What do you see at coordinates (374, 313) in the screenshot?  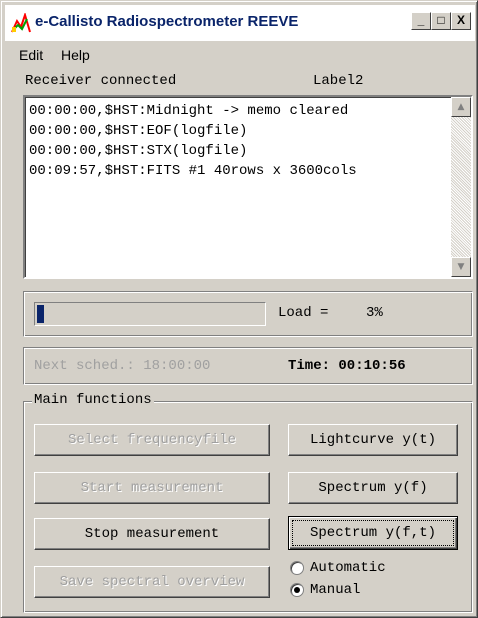 I see `load-value: 3%` at bounding box center [374, 313].